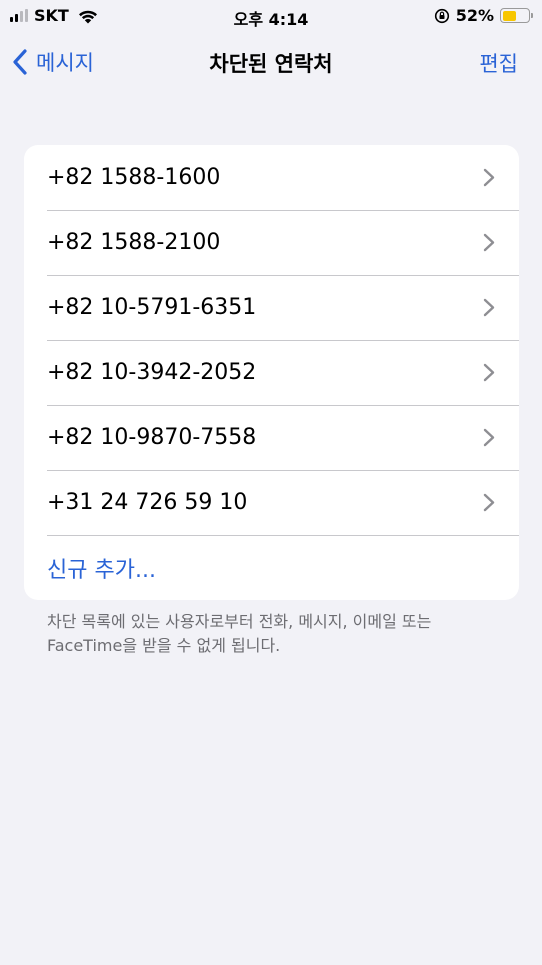 This screenshot has width=542, height=965. I want to click on contact-number: +82 1588-2100, so click(134, 242).